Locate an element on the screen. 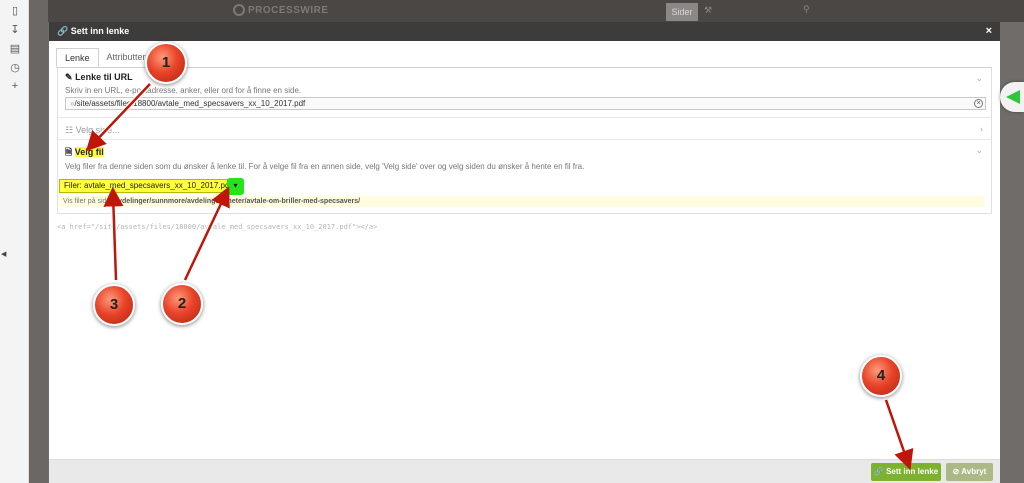 The height and width of the screenshot is (483, 1024). search-icon: ⚲ is located at coordinates (806, 9).